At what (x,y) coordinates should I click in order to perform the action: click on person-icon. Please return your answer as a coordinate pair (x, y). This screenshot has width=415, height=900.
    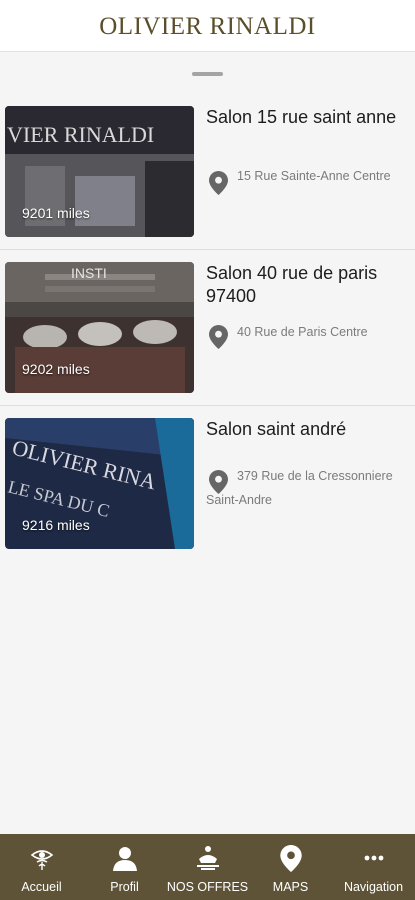
    Looking at the image, I should click on (125, 858).